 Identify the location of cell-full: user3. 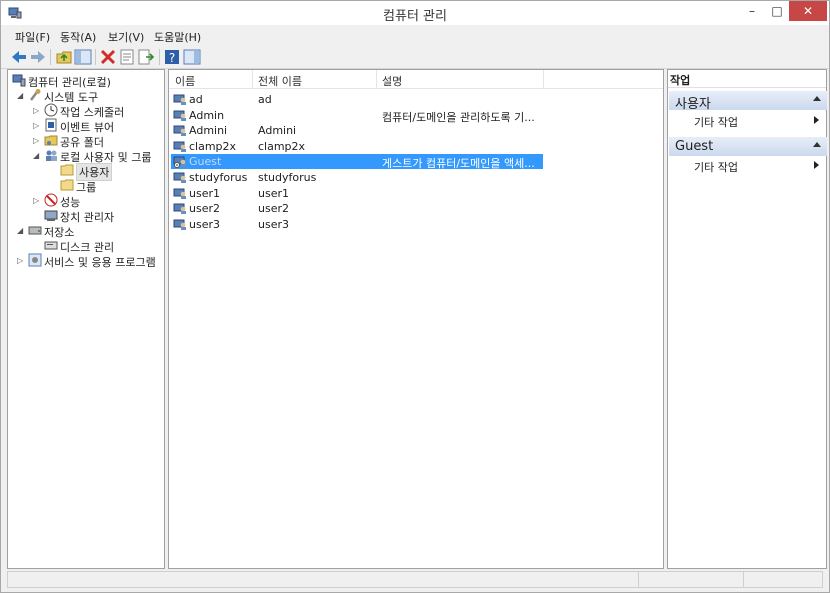
(273, 224).